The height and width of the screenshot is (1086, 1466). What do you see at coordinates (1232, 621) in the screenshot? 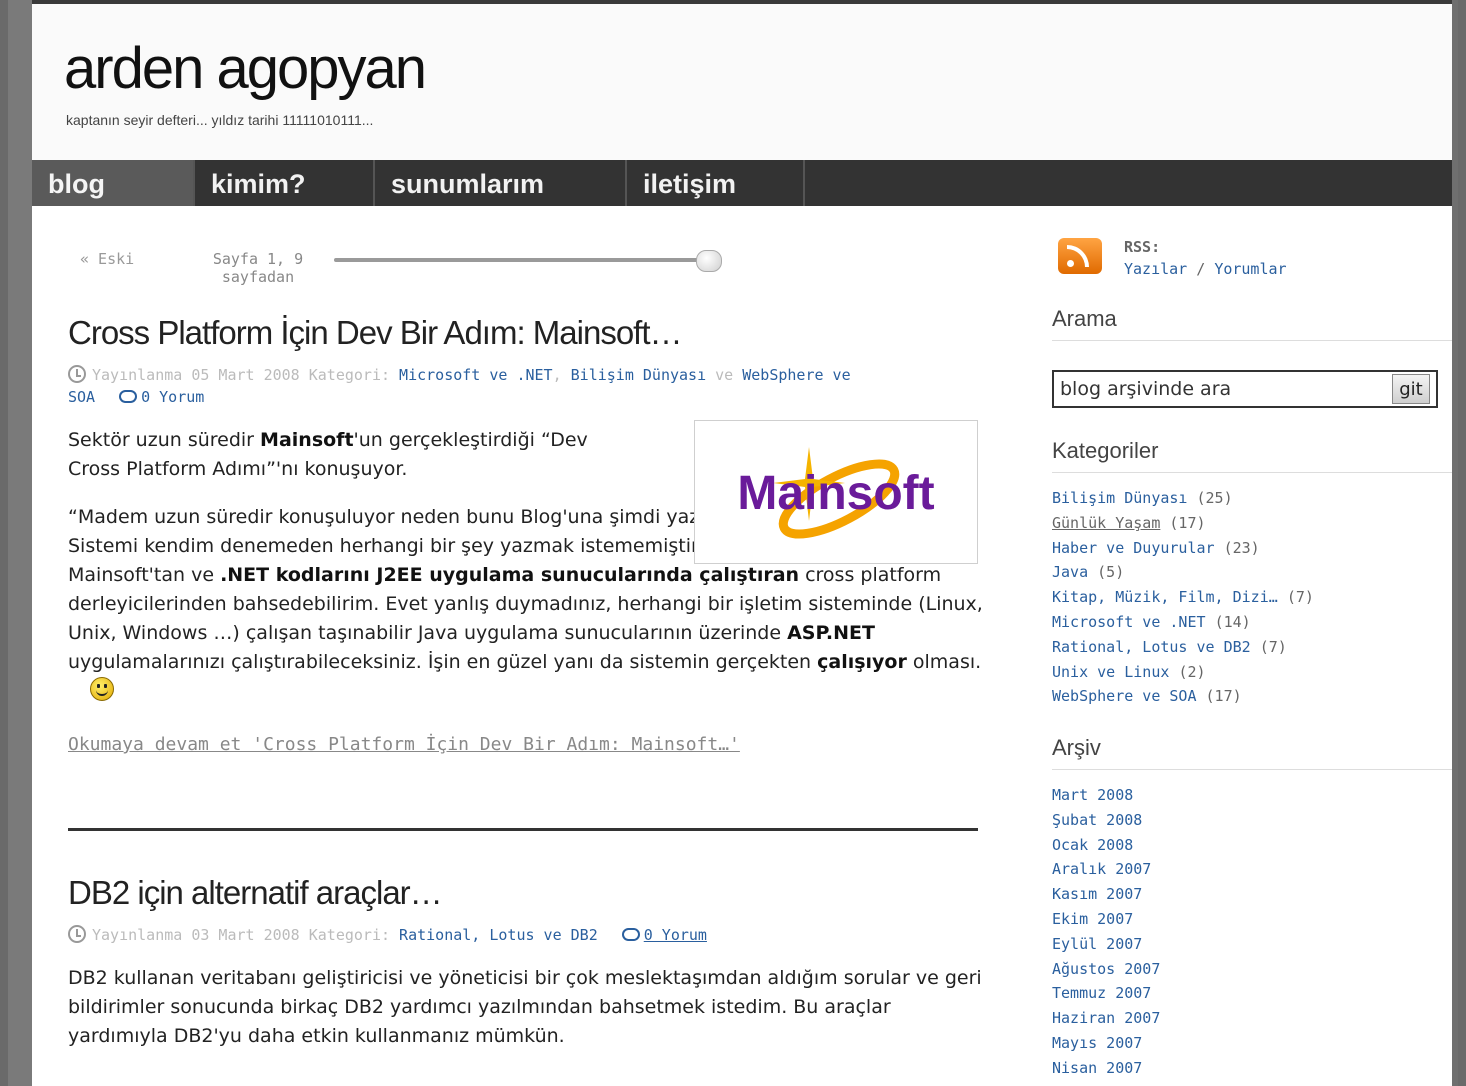
I see `category-count: (14)` at bounding box center [1232, 621].